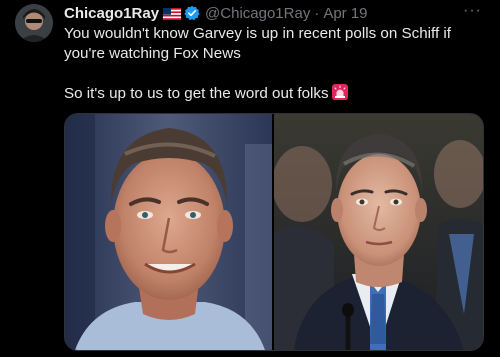 This screenshot has height=357, width=500. What do you see at coordinates (34, 23) in the screenshot?
I see `avatar` at bounding box center [34, 23].